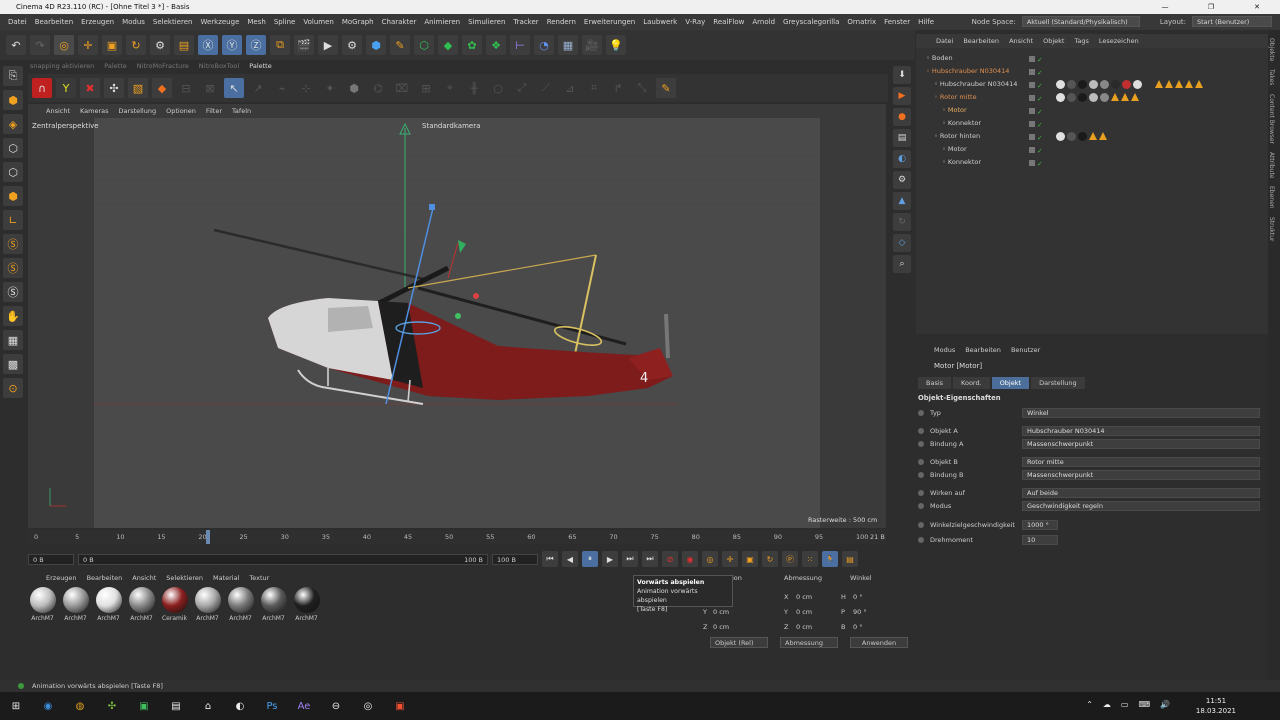 The image size is (1280, 720). What do you see at coordinates (442, 22) in the screenshot?
I see `menu-item: Animieren` at bounding box center [442, 22].